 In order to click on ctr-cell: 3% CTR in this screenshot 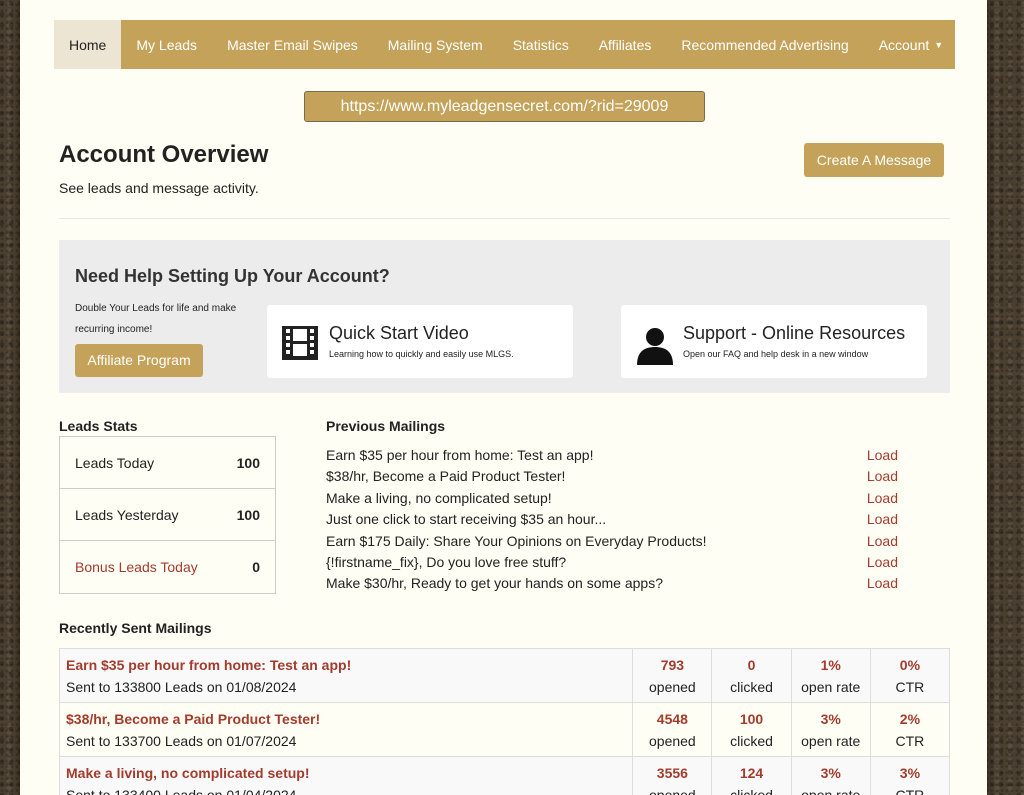, I will do `click(910, 775)`.